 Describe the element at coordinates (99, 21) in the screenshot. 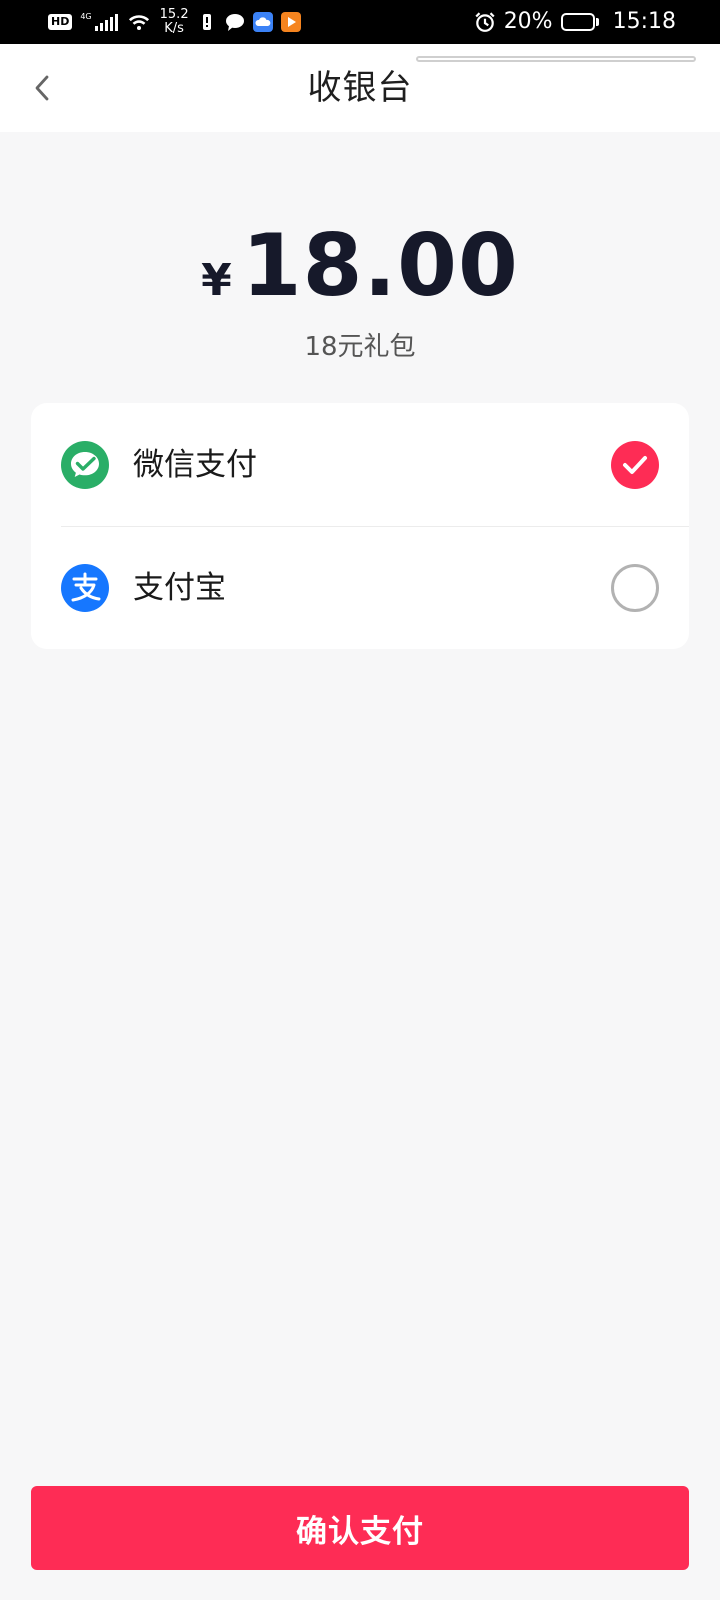

I see `cellular-signal-icon: 4G` at that location.